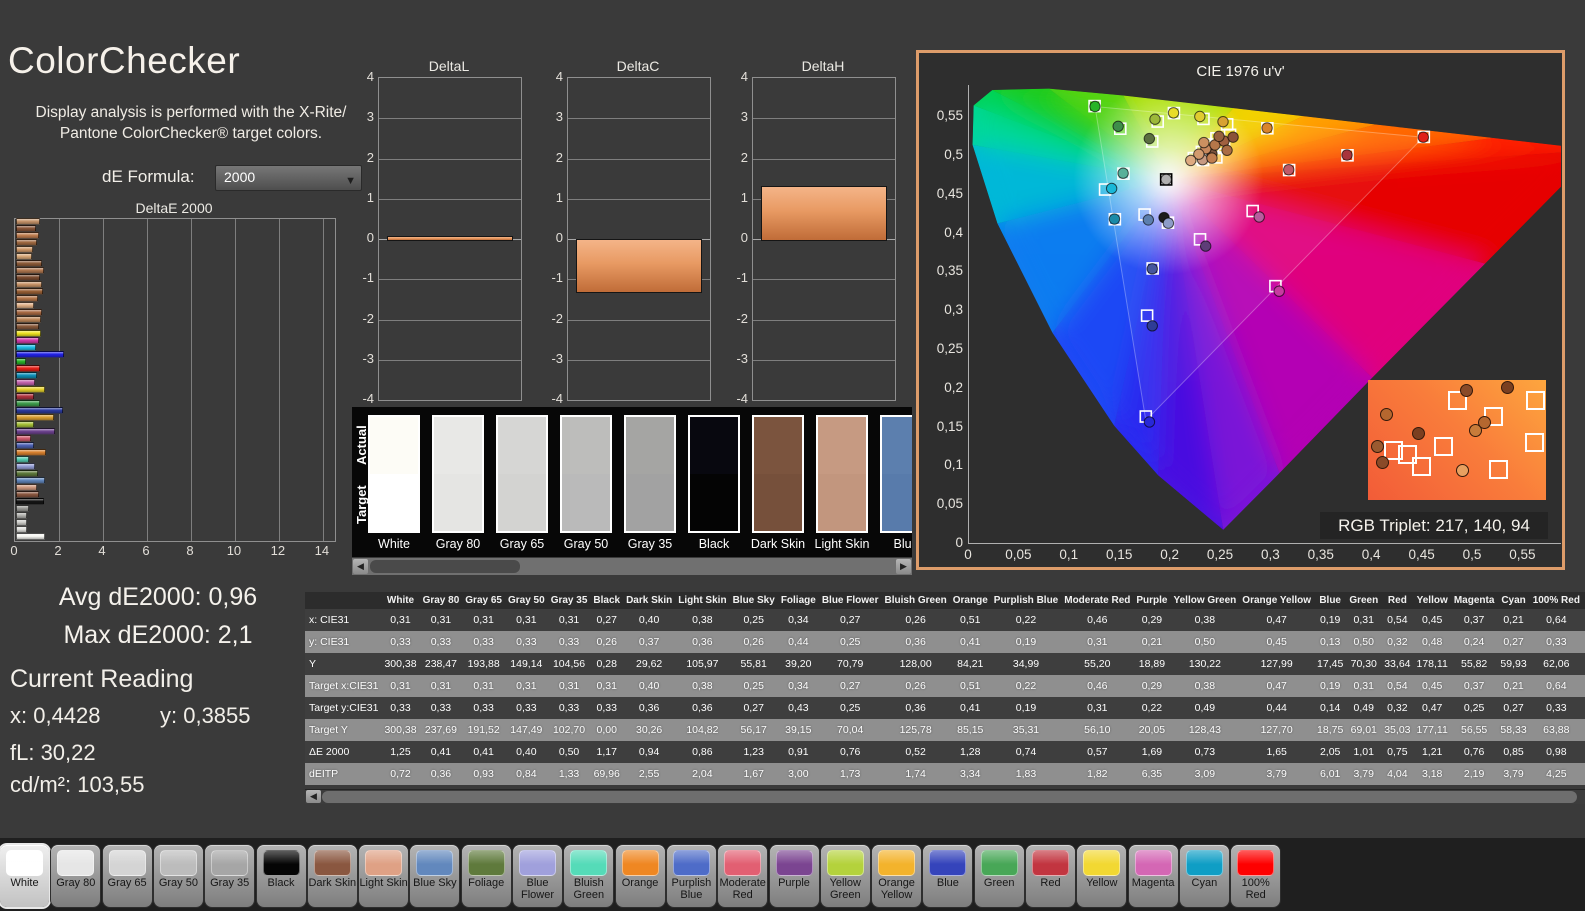  I want to click on patch-button-orange-yellow: Orange Yellow, so click(897, 876).